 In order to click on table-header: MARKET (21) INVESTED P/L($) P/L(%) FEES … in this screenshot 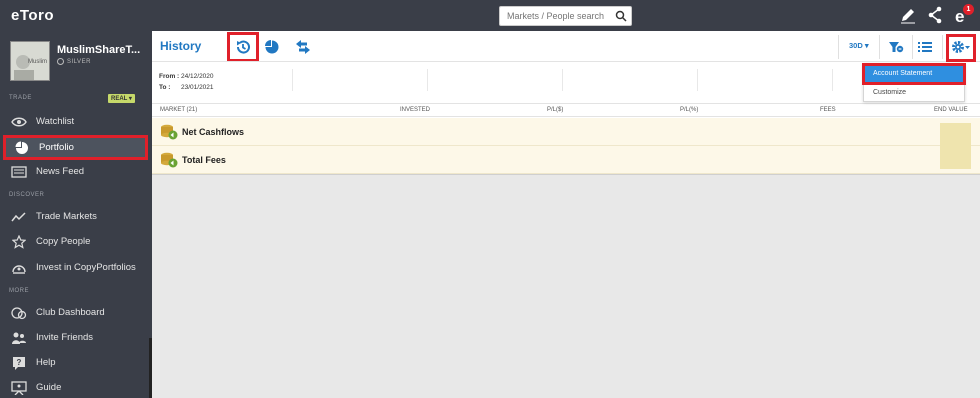, I will do `click(566, 110)`.